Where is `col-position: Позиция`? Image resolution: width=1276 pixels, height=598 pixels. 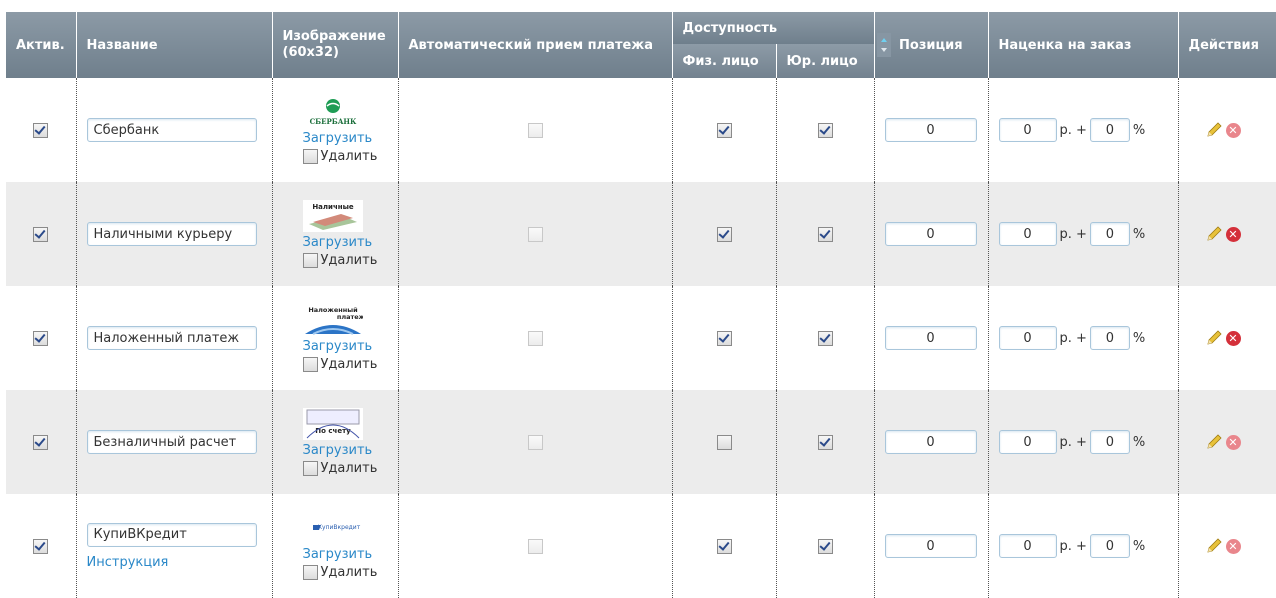 col-position: Позиция is located at coordinates (931, 45).